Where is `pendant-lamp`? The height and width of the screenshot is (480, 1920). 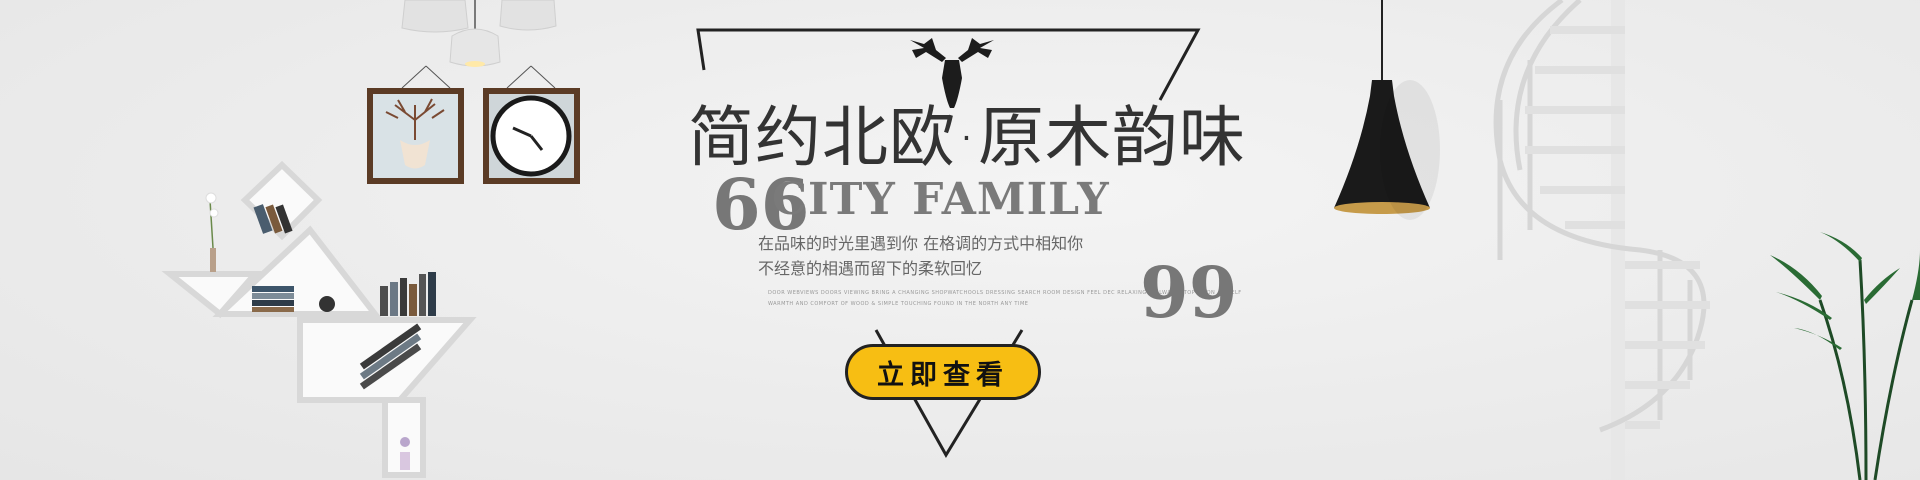
pendant-lamp is located at coordinates (1387, 150).